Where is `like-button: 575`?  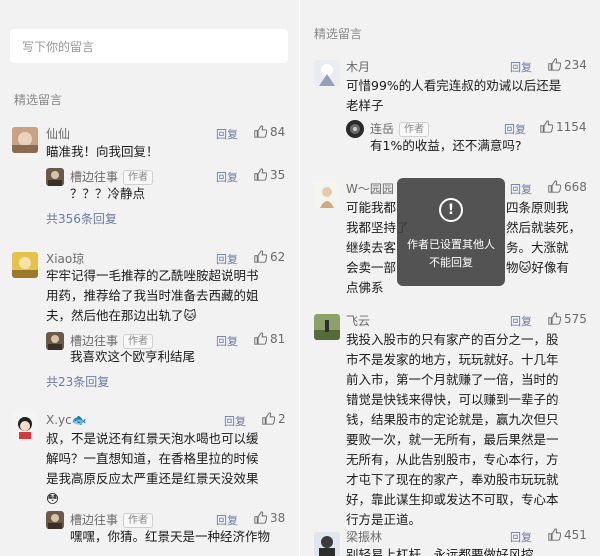
like-button: 575 is located at coordinates (567, 319).